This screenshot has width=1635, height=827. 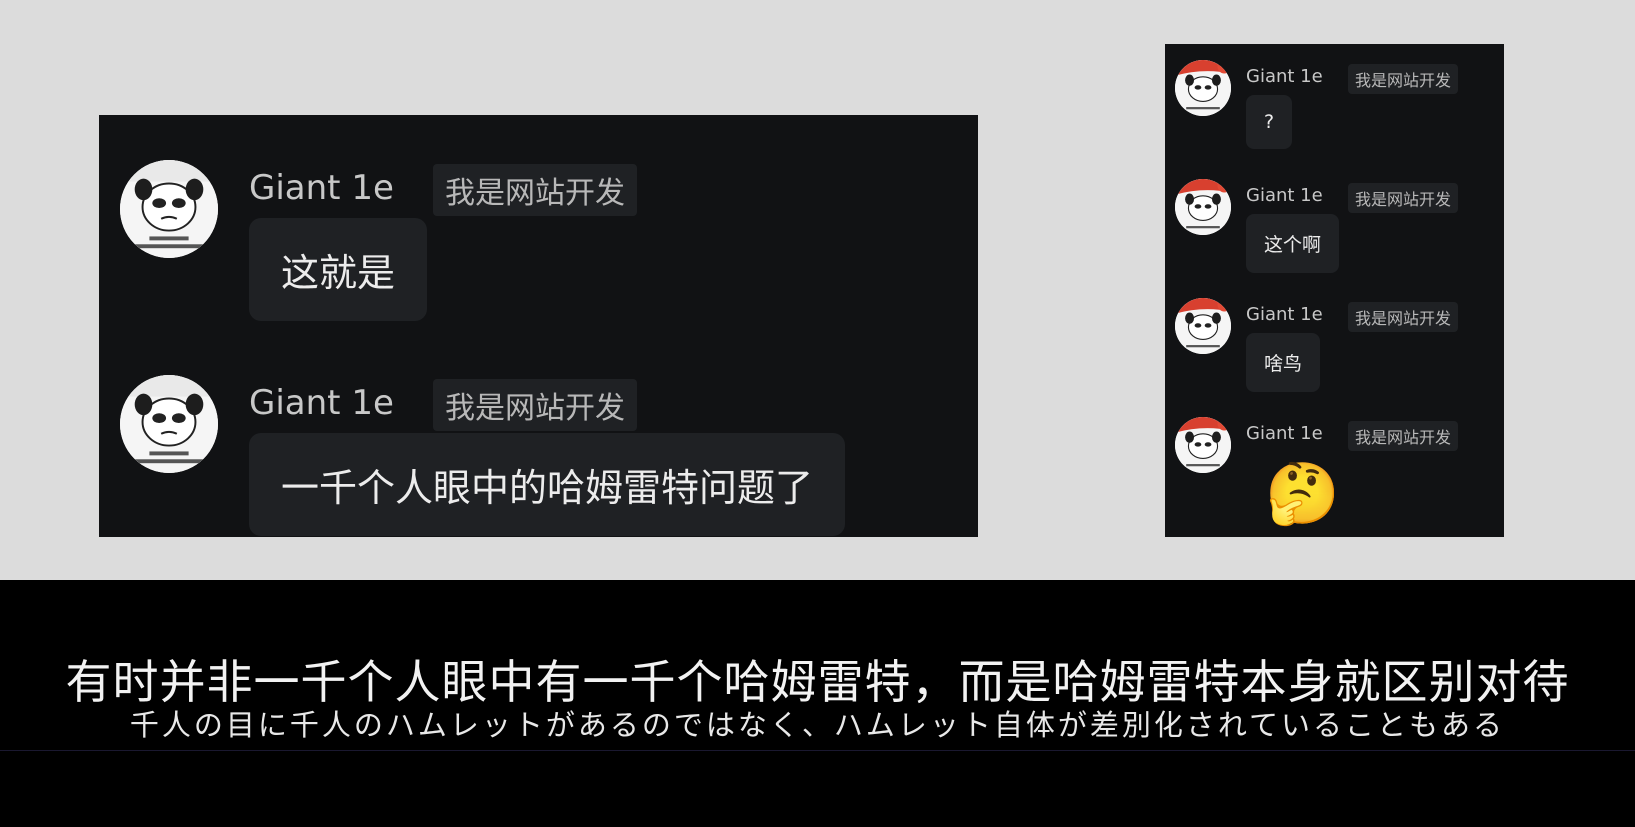 What do you see at coordinates (547, 484) in the screenshot?
I see `message-bubble: 一千个人眼中的哈姆雷特问题了` at bounding box center [547, 484].